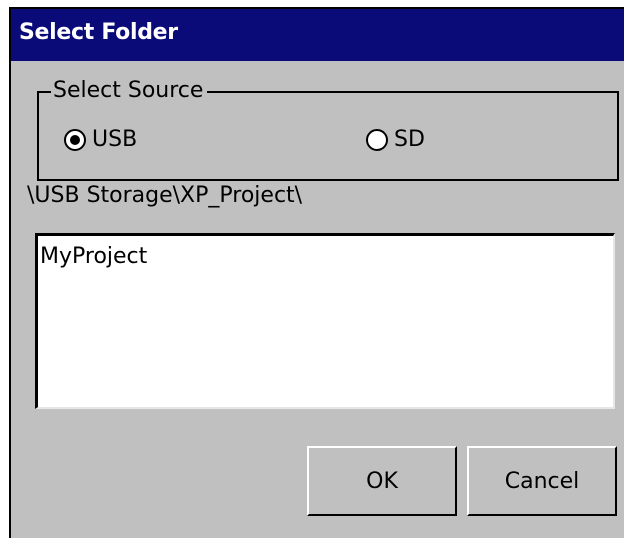 The width and height of the screenshot is (624, 538). What do you see at coordinates (409, 139) in the screenshot?
I see `sd-radio-label: SD` at bounding box center [409, 139].